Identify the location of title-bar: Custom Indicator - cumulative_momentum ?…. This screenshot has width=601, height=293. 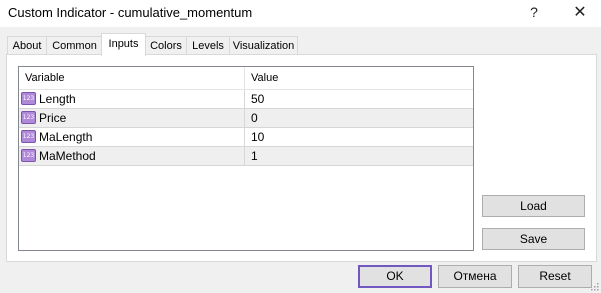
(300, 13).